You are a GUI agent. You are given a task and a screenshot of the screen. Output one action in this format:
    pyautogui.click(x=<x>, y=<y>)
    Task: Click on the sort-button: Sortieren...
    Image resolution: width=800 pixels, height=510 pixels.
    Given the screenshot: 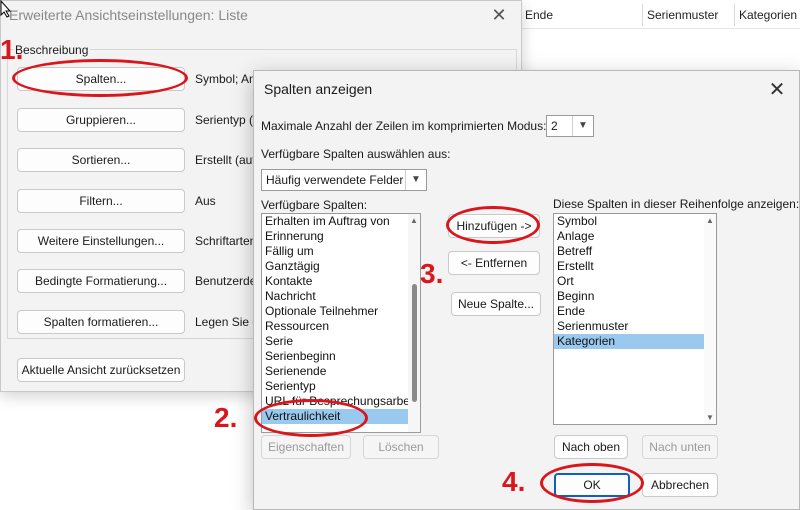 What is the action you would take?
    pyautogui.click(x=101, y=160)
    